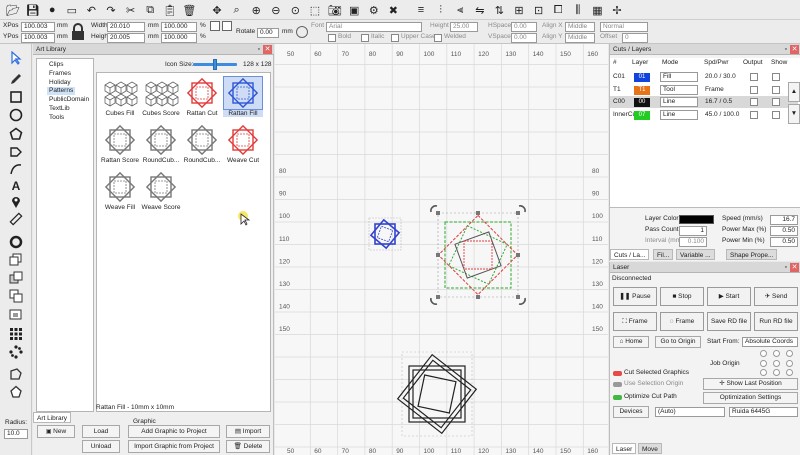  I want to click on tree-item-holiday: Holiday, so click(60, 83).